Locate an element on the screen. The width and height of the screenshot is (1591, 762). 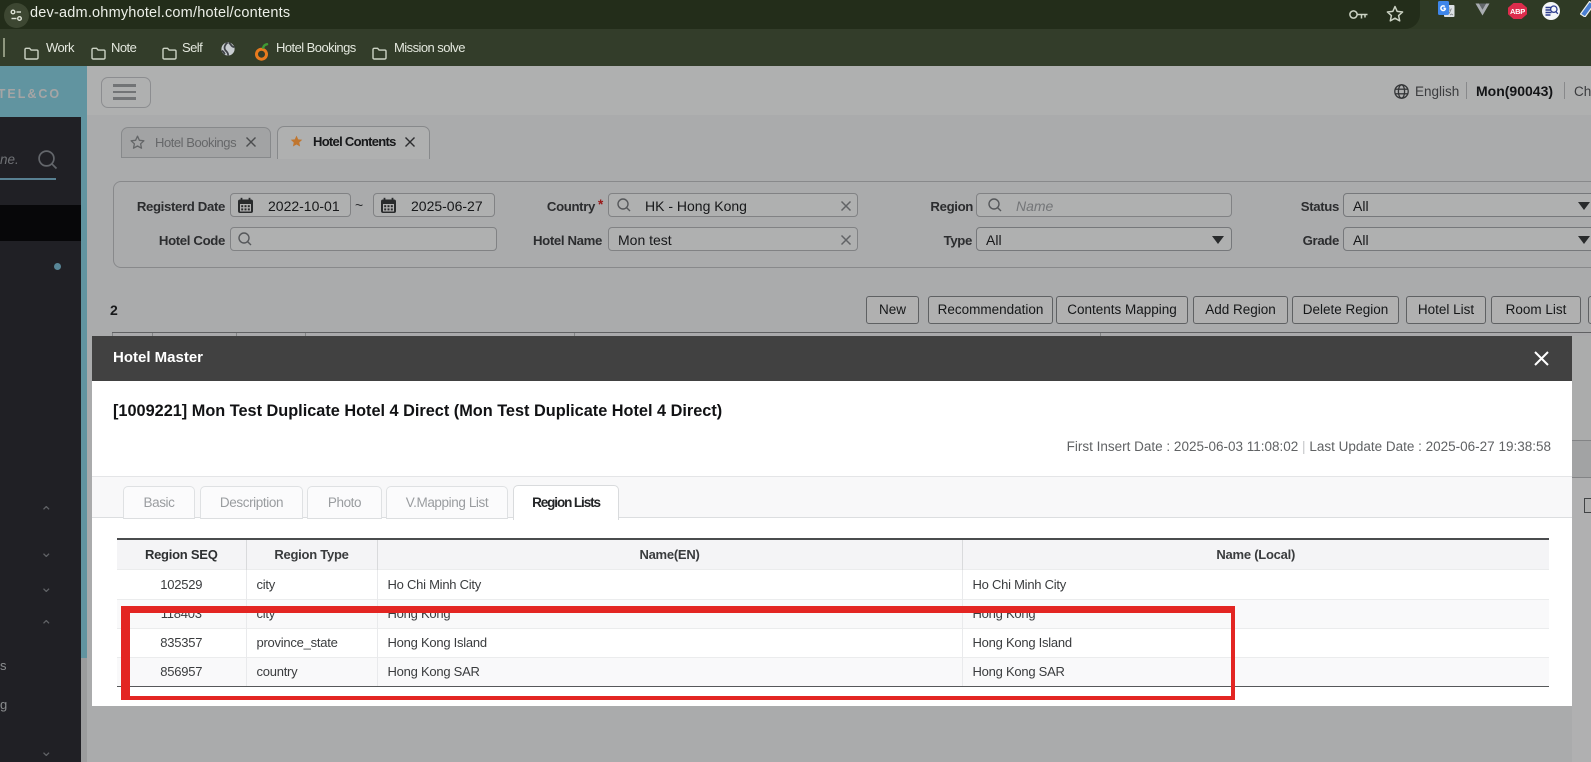
svg-text: ABP is located at coordinates (1517, 11).